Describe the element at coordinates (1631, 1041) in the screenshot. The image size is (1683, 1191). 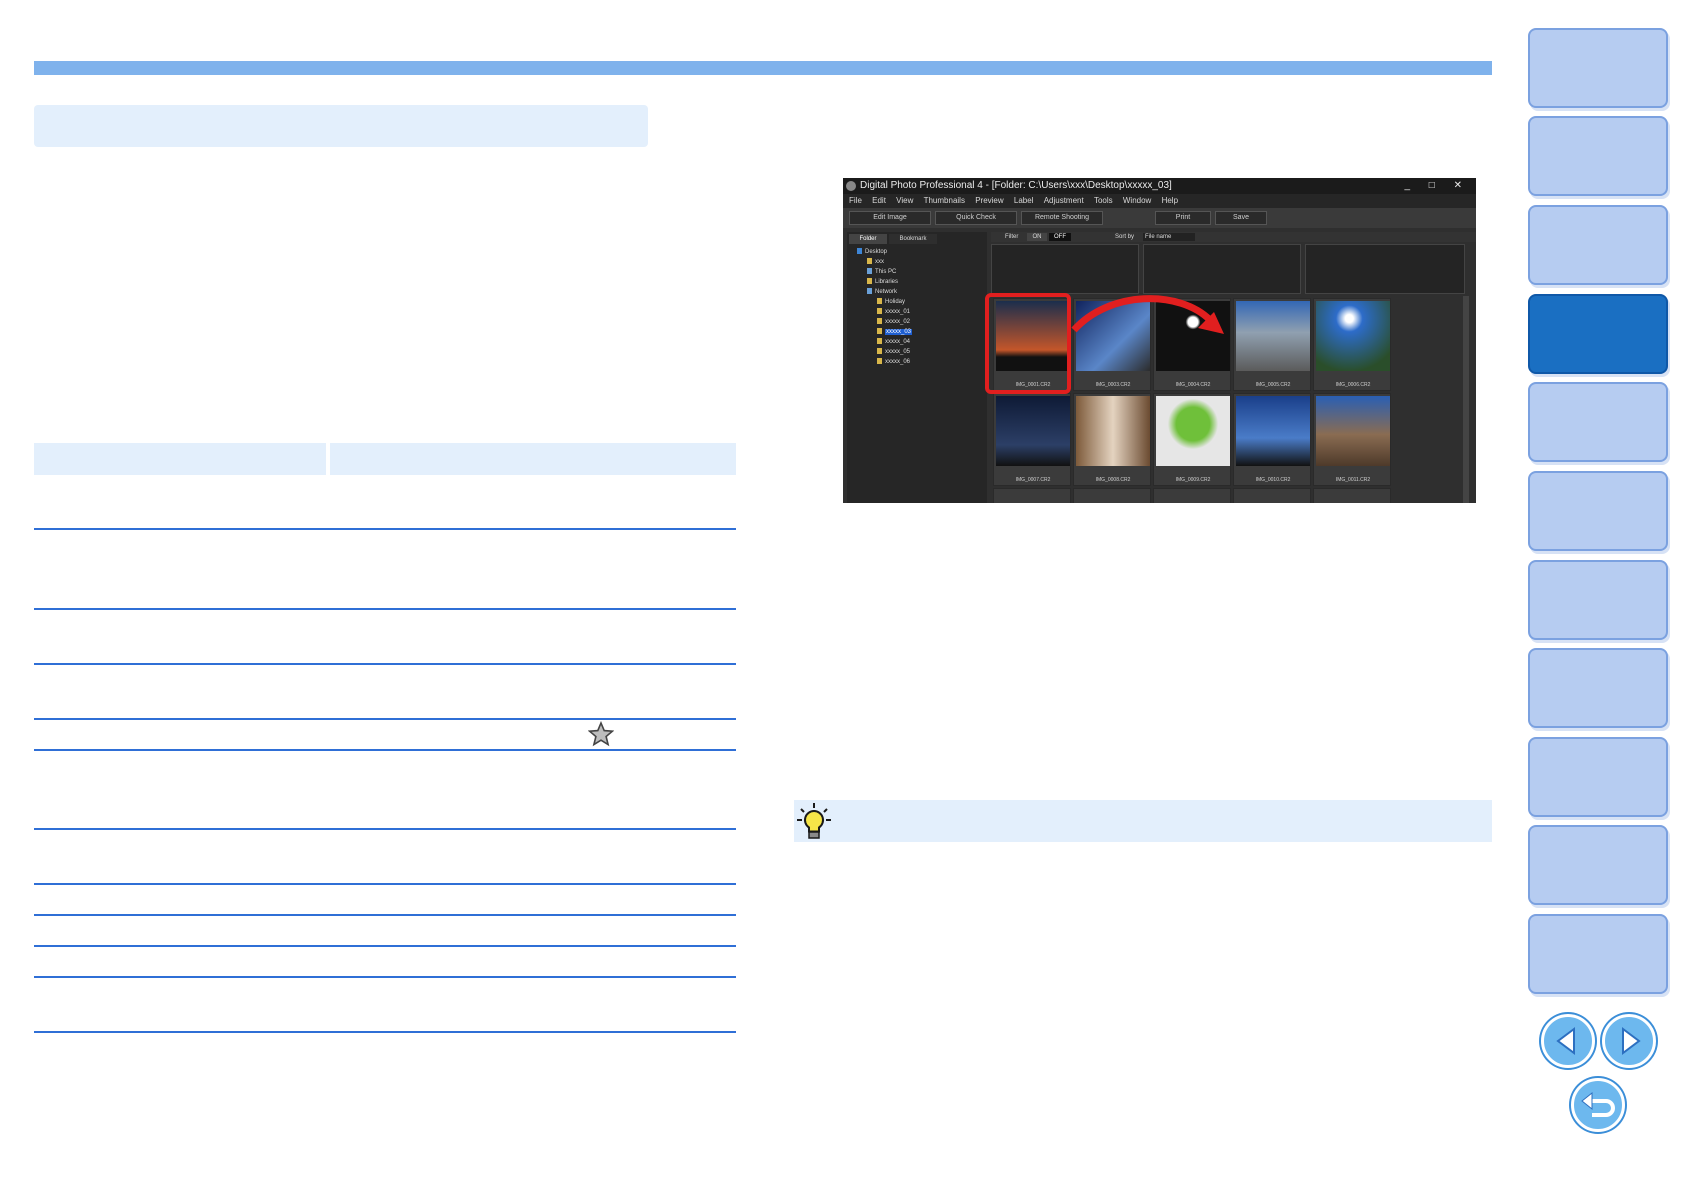
I see `chevron-right-icon` at that location.